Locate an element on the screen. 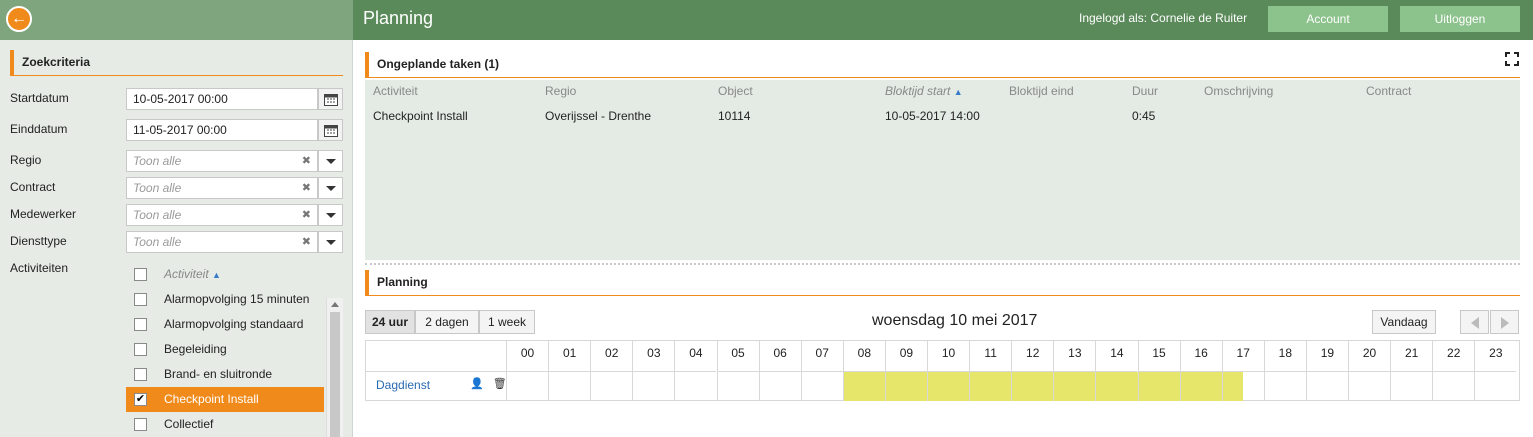 This screenshot has width=1533, height=437. activity-checkbox-checked: ✔ is located at coordinates (140, 399).